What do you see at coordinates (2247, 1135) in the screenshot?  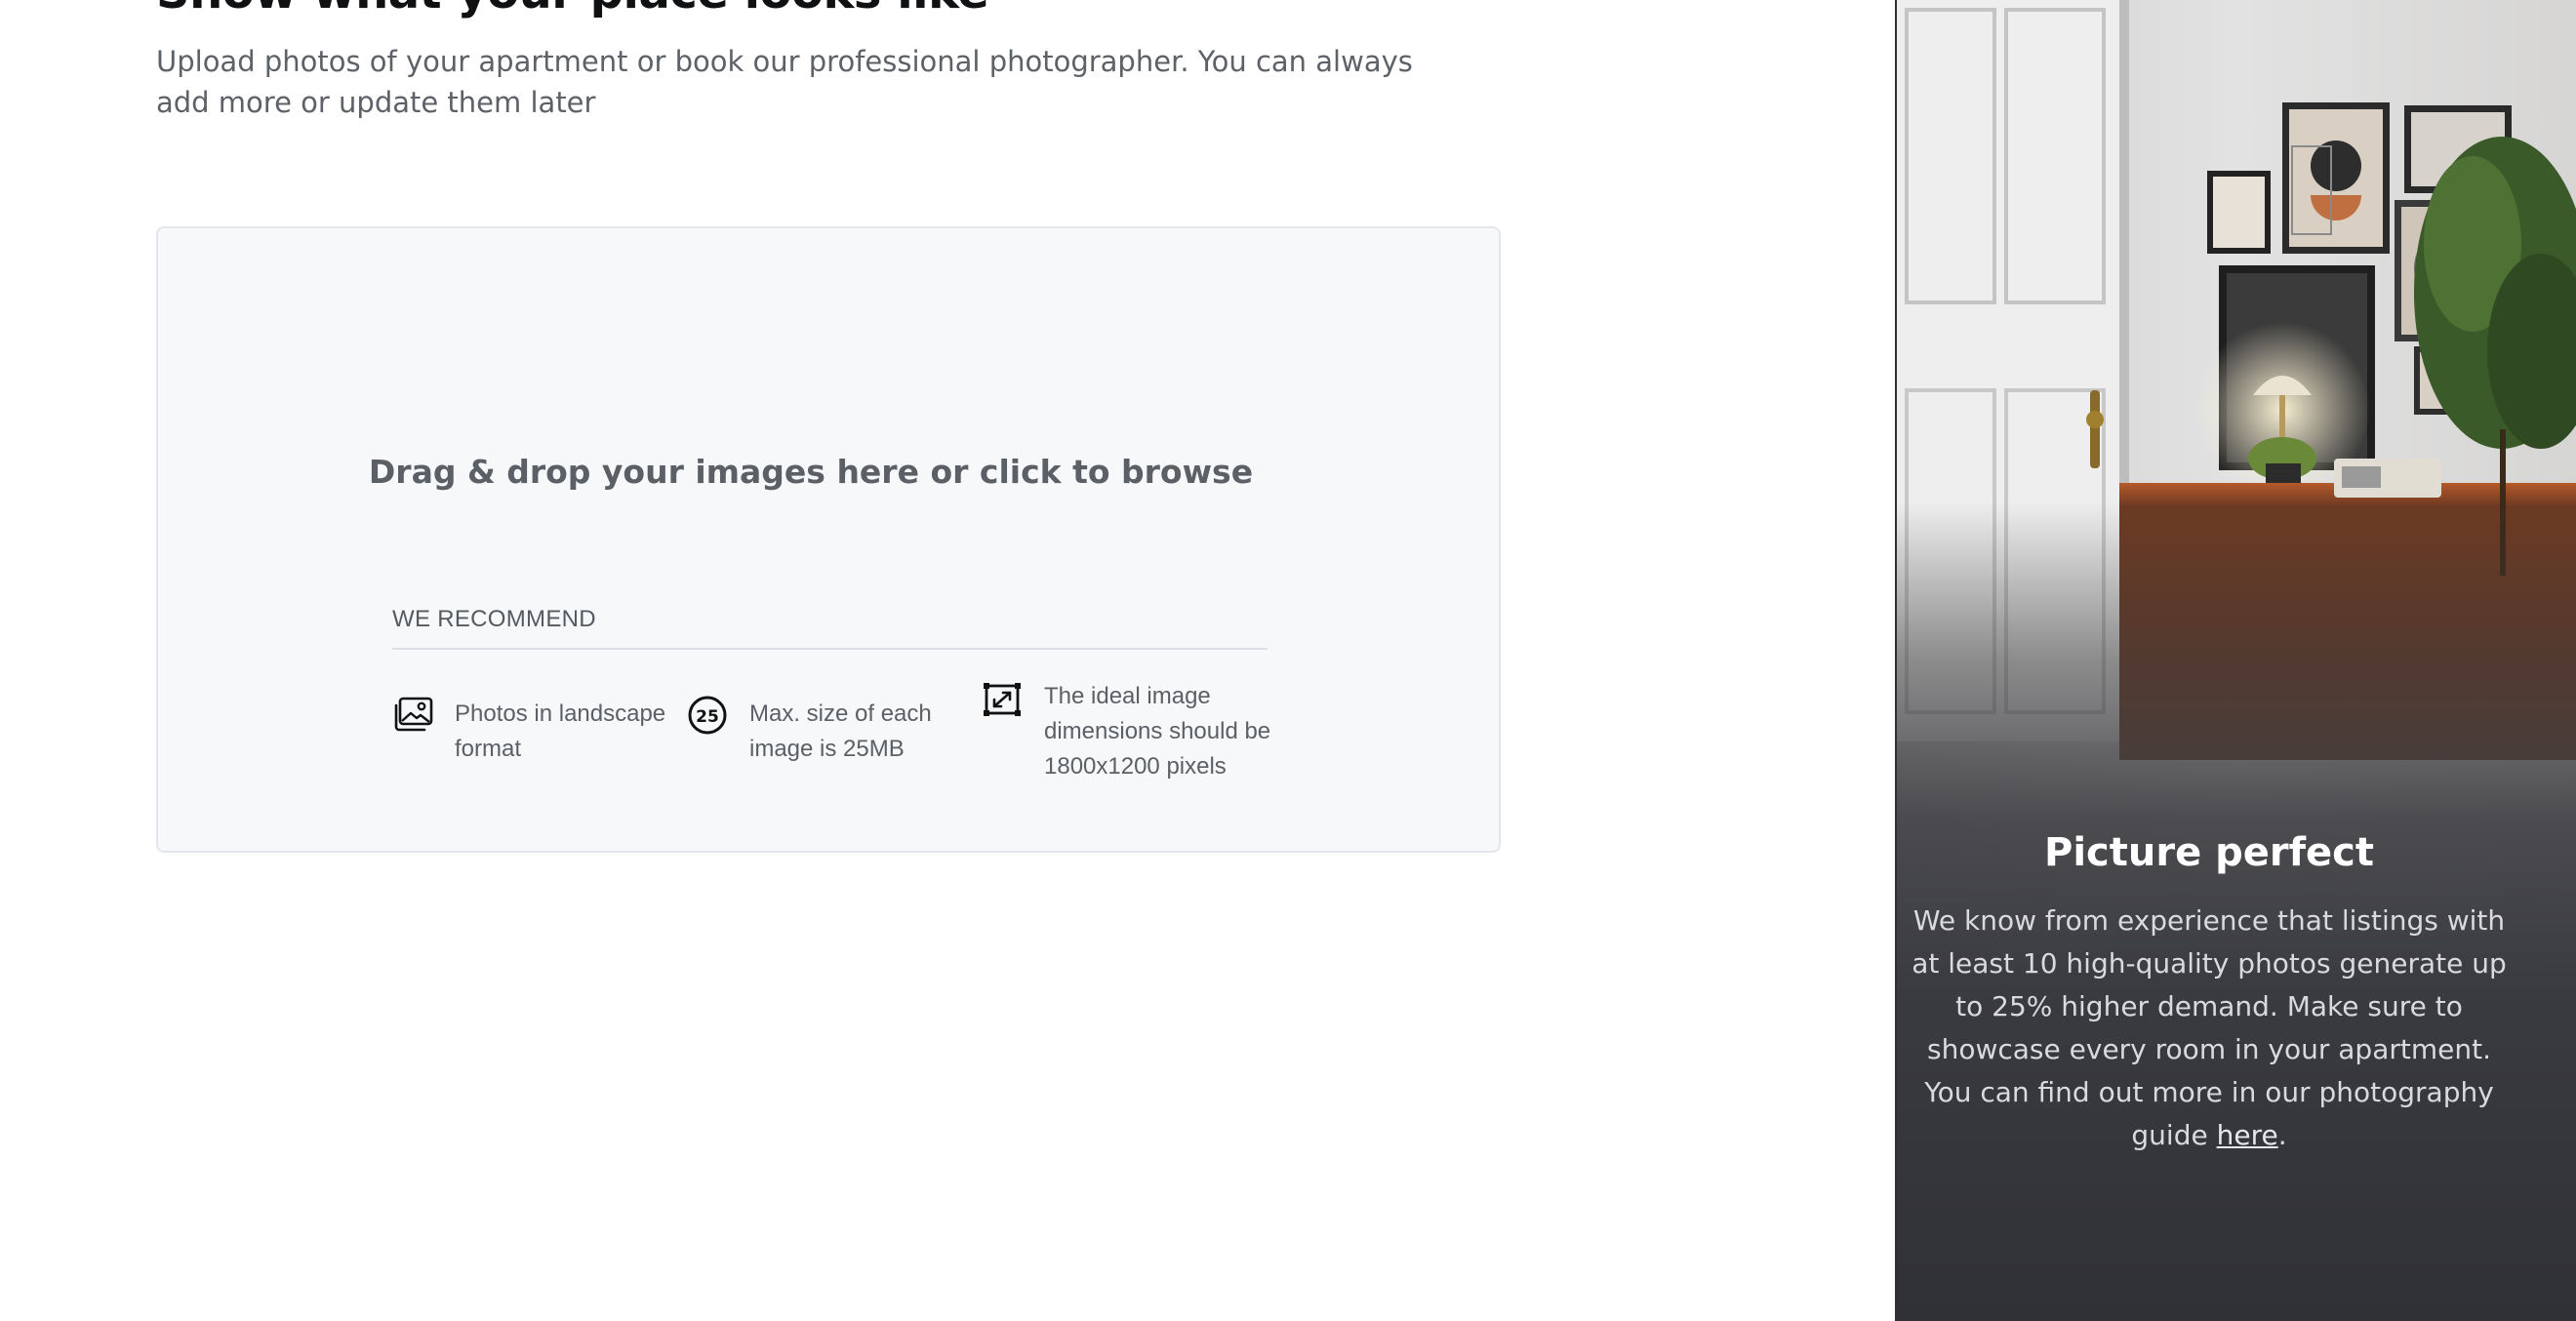 I see `photography-guide-link: here` at bounding box center [2247, 1135].